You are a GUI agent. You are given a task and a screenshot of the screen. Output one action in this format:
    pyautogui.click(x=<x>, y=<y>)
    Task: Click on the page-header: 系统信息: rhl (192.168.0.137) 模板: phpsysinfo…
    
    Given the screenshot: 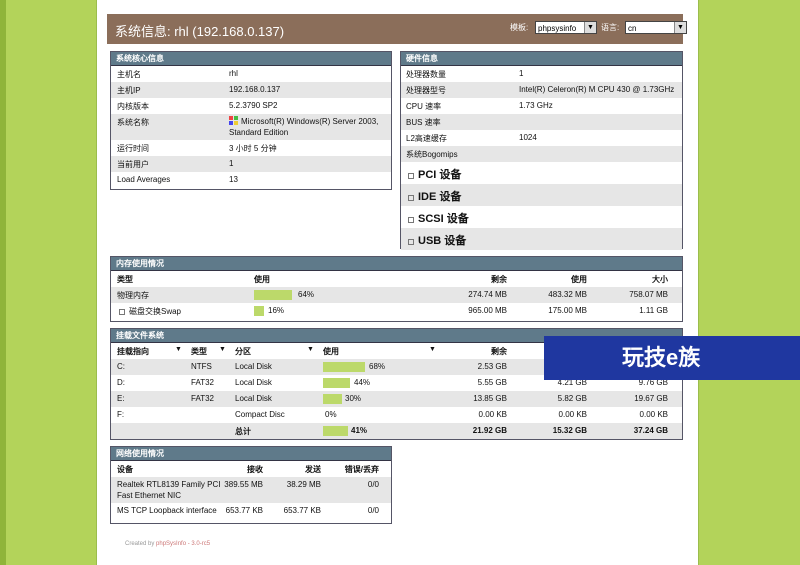 What is the action you would take?
    pyautogui.click(x=397, y=29)
    